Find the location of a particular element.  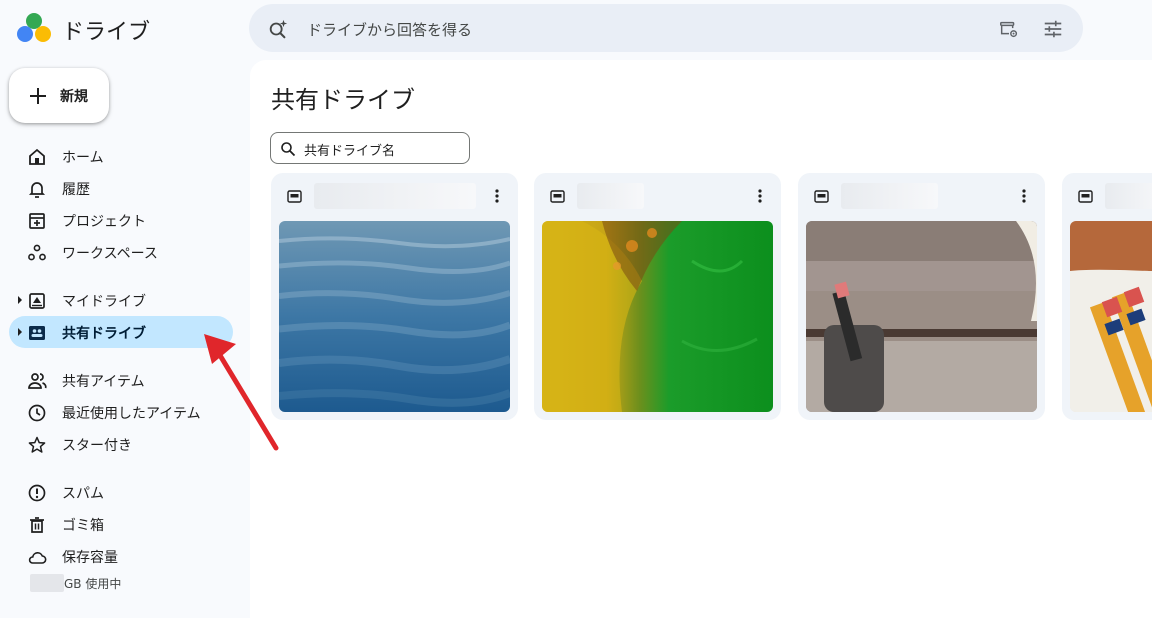

sidebar-item-shared-drives: 共有ドライブ is located at coordinates (121, 332).